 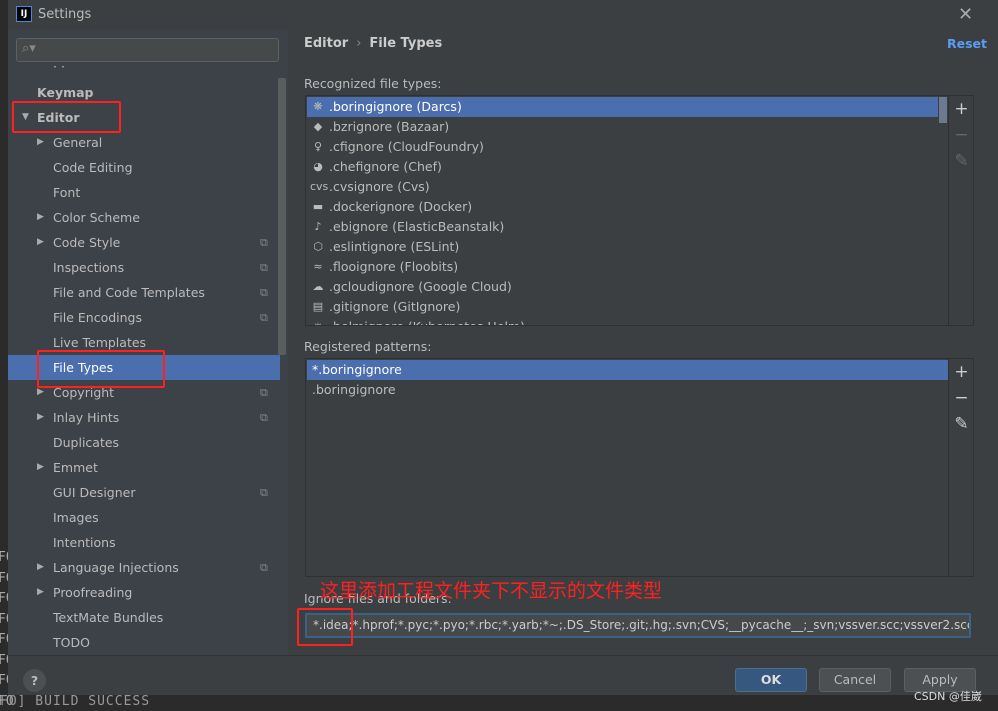 I want to click on add-pattern-button: +, so click(x=961, y=372).